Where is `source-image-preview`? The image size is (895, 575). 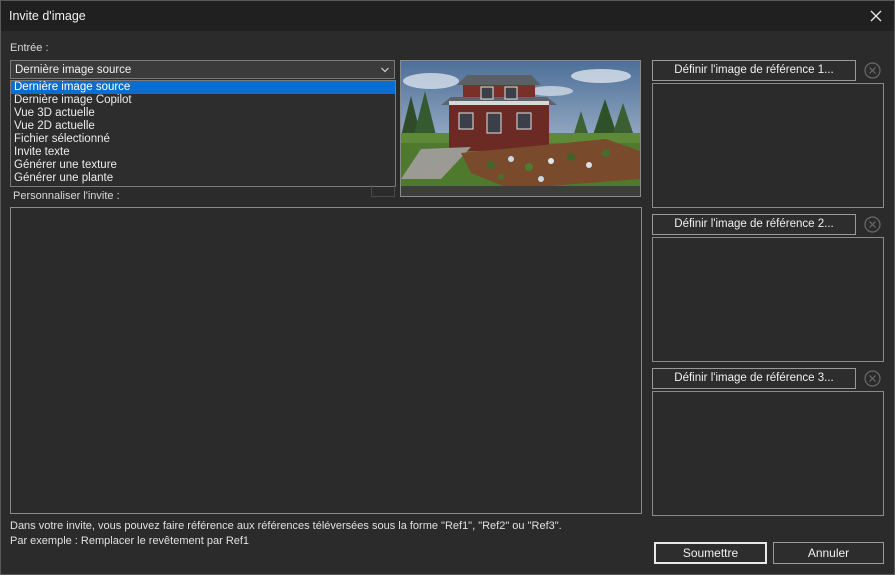 source-image-preview is located at coordinates (520, 128).